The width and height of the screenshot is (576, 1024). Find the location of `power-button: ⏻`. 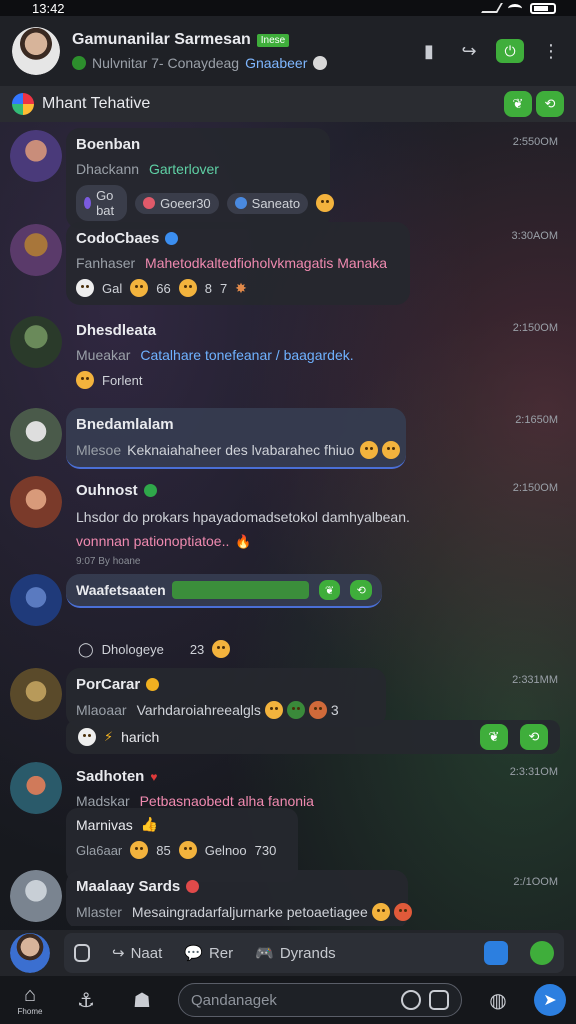

power-button: ⏻ is located at coordinates (510, 51).